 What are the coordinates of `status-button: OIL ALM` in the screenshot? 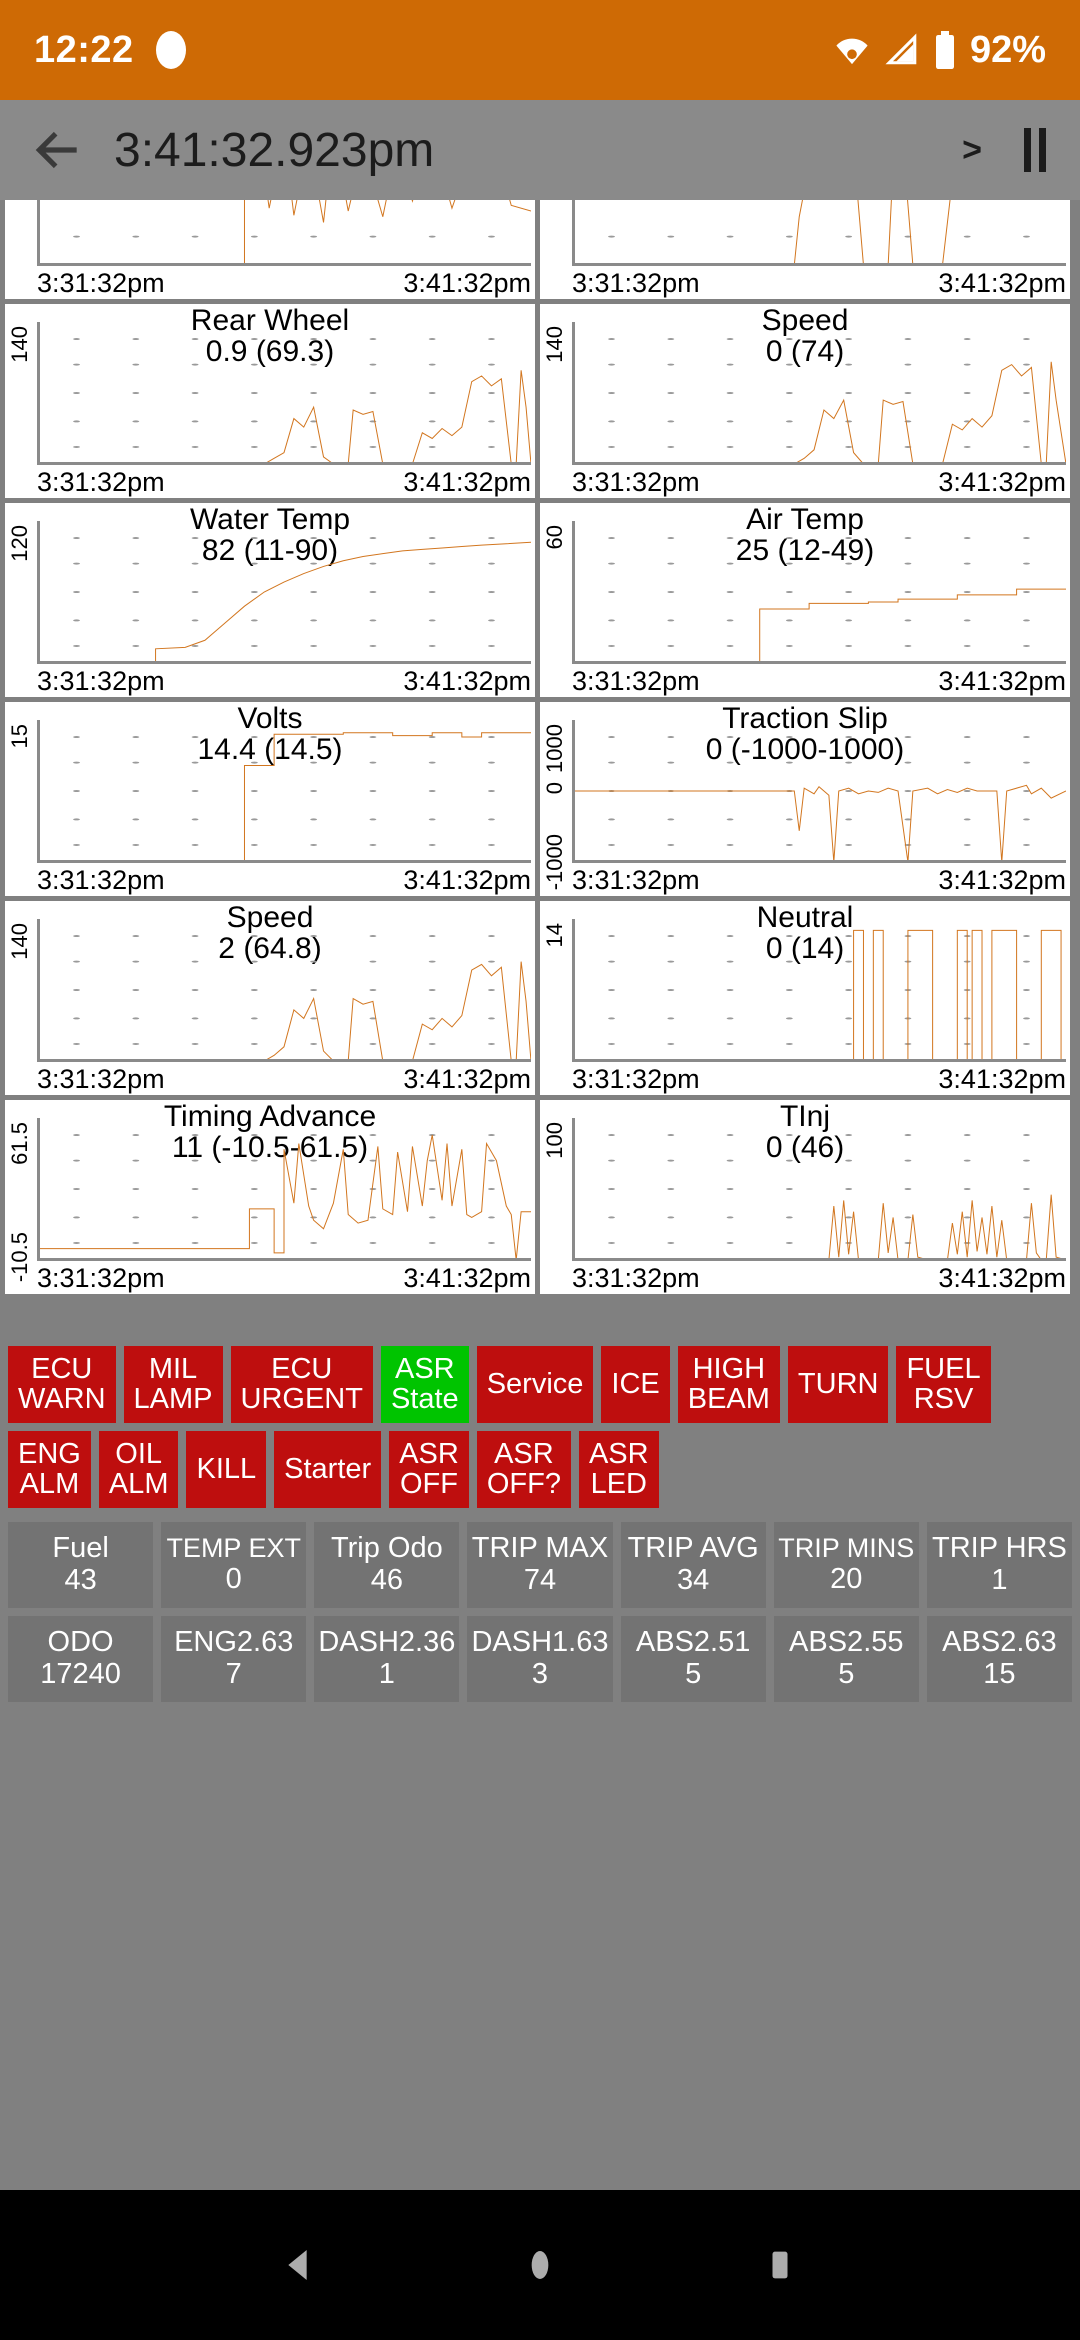 It's located at (138, 1469).